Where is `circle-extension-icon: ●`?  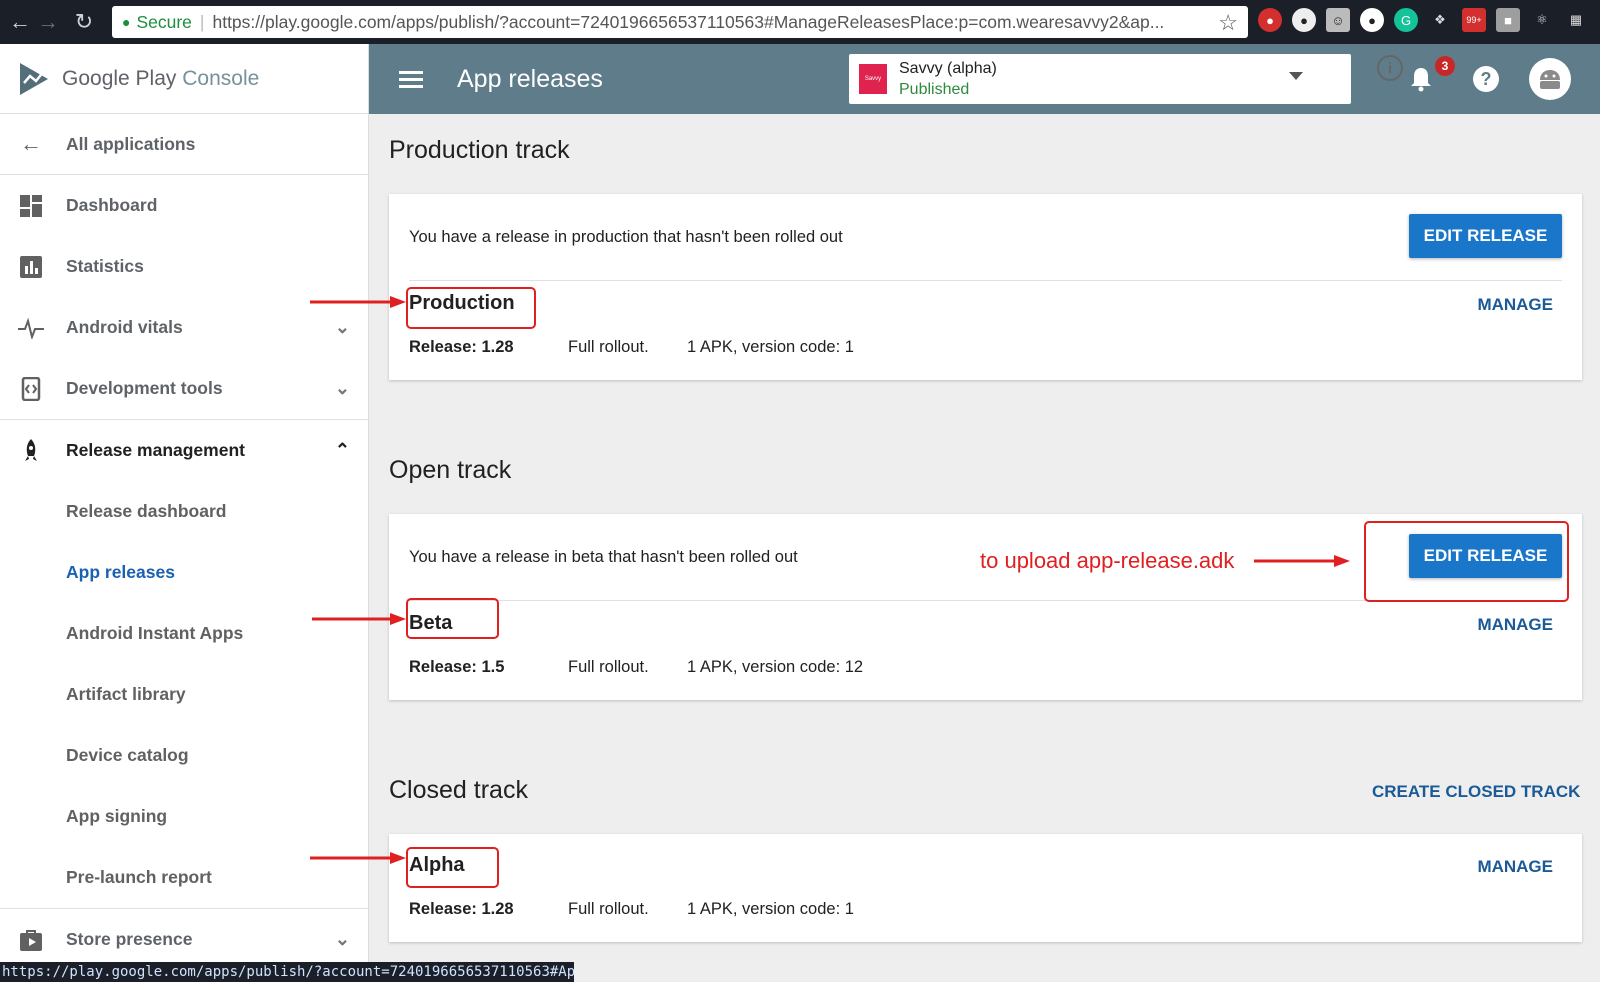
circle-extension-icon: ● is located at coordinates (1304, 20).